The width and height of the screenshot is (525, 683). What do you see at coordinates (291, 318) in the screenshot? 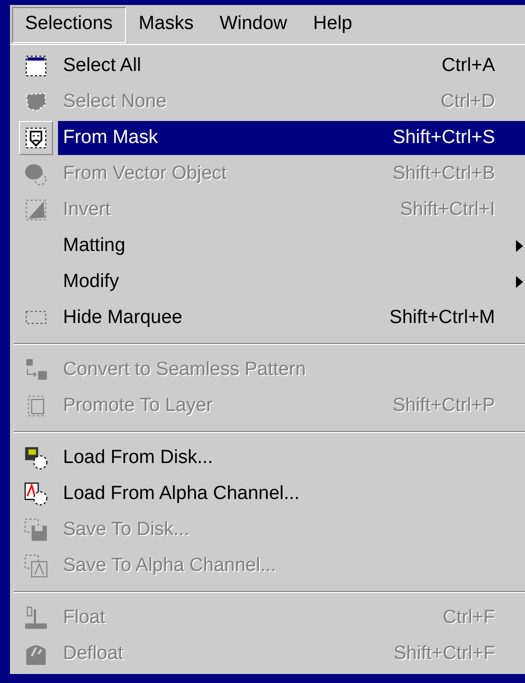
I see `menu-item: Hide Marquee Shift+Ctrl+M` at bounding box center [291, 318].